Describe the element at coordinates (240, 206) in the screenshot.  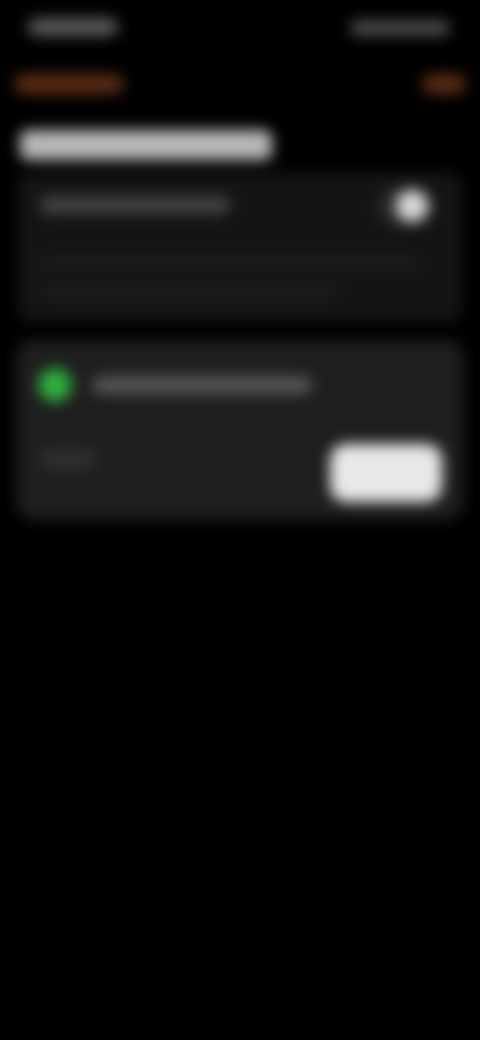
I see `toggle-row` at that location.